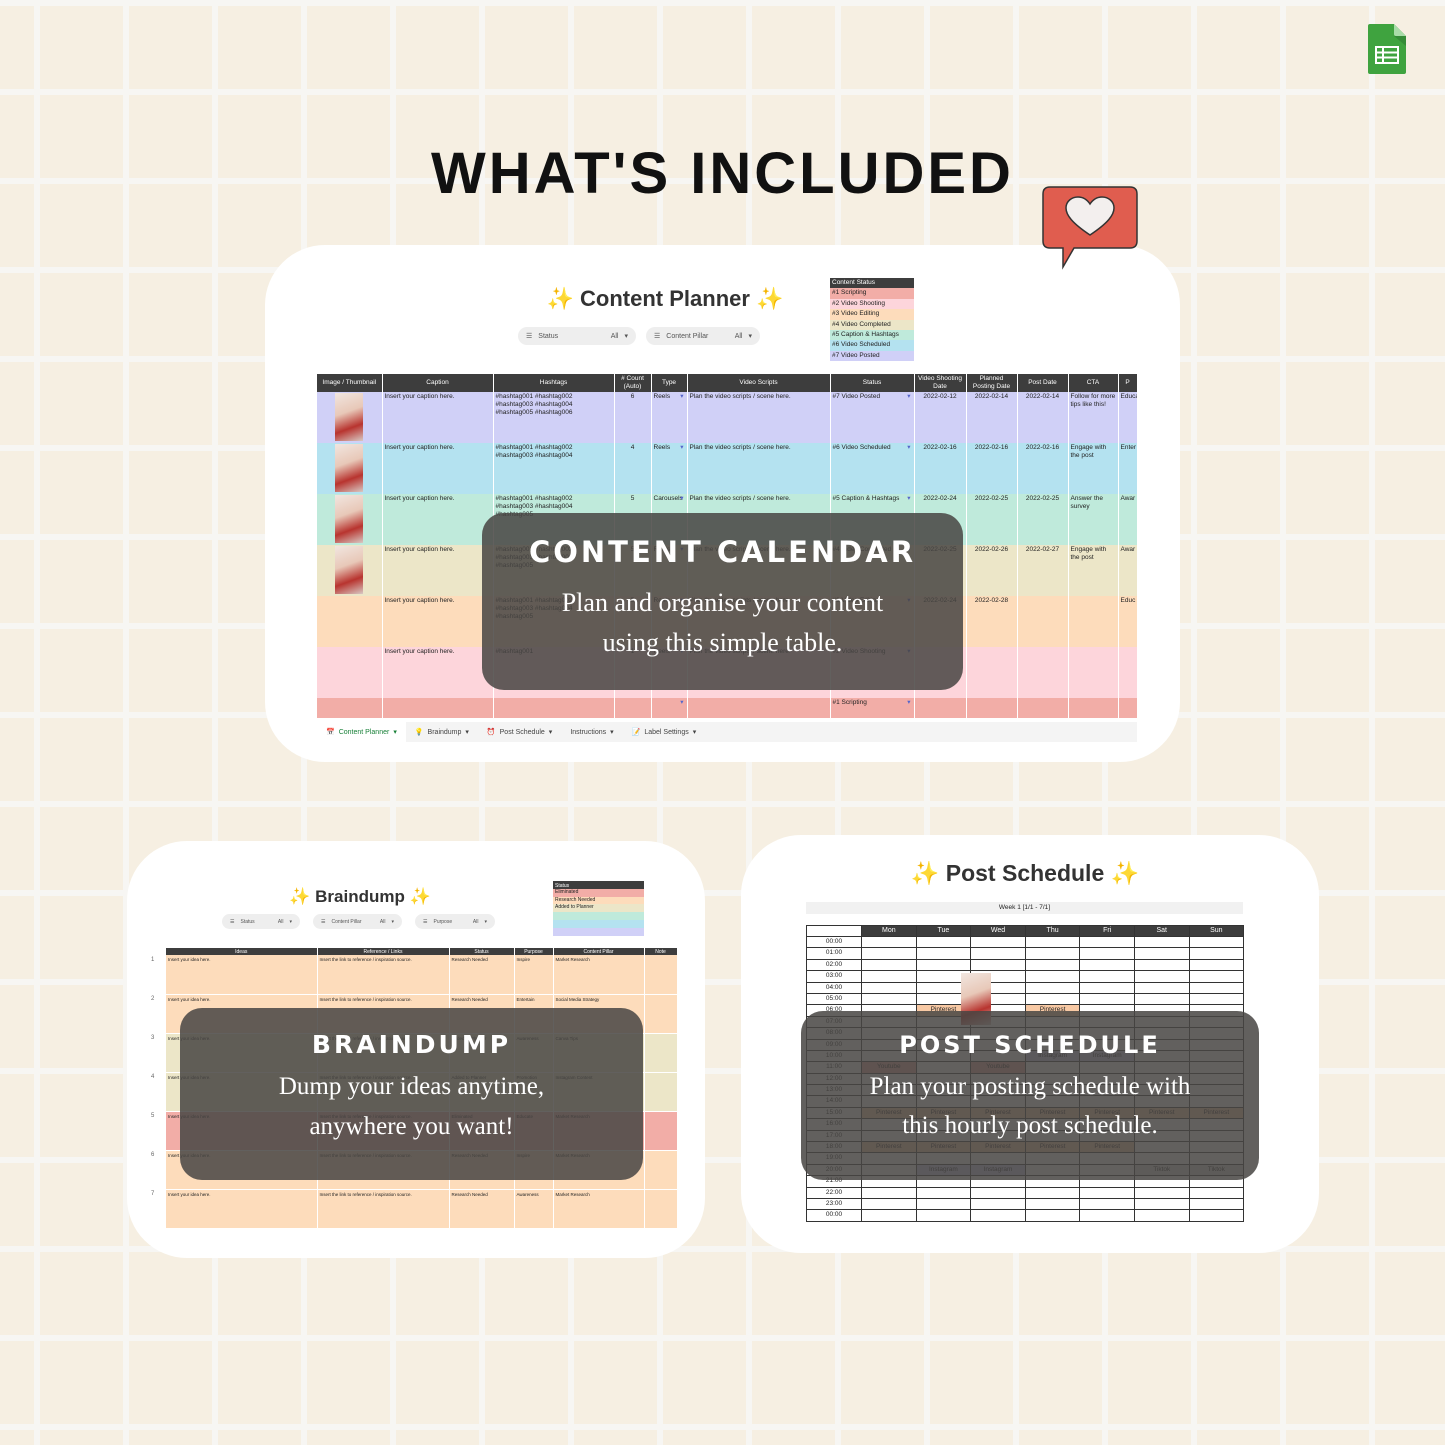  Describe the element at coordinates (1128, 621) in the screenshot. I see `cell-pillar: Educ` at that location.